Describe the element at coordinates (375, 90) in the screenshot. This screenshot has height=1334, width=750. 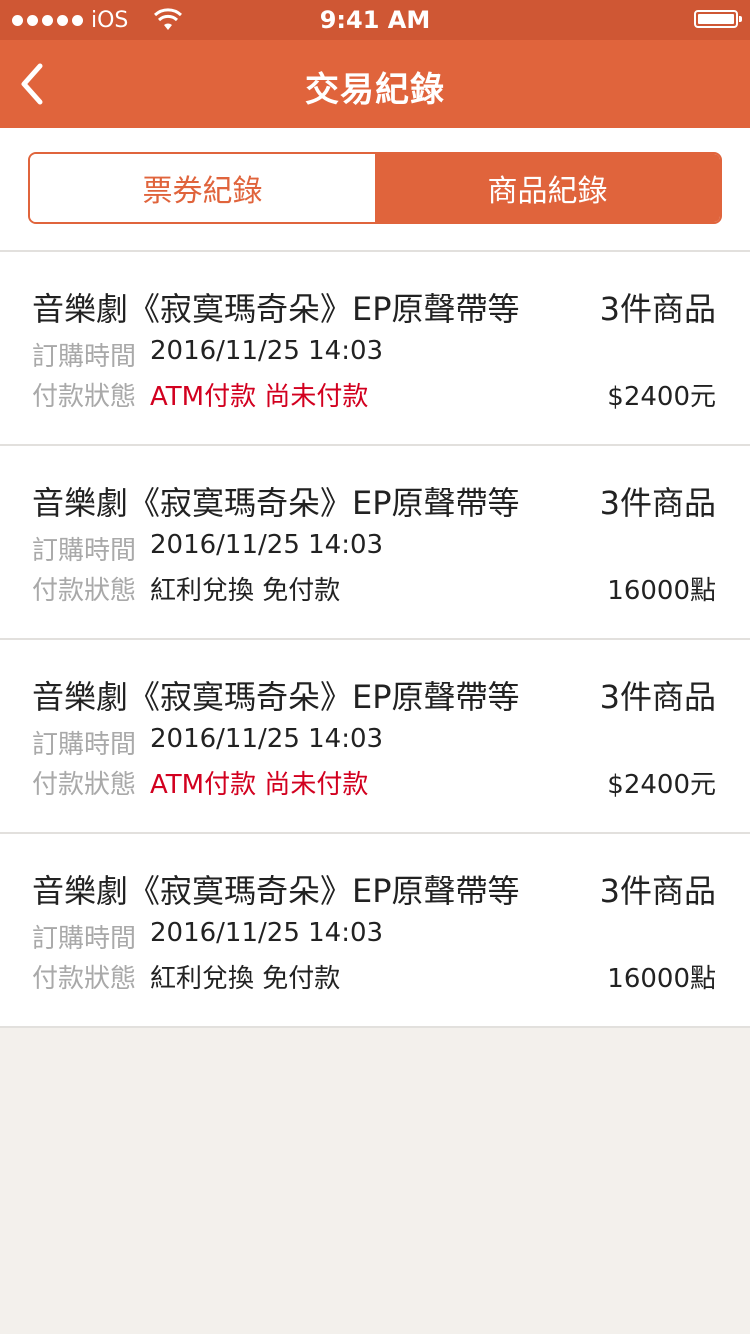
I see `page-title: 交易紀錄` at that location.